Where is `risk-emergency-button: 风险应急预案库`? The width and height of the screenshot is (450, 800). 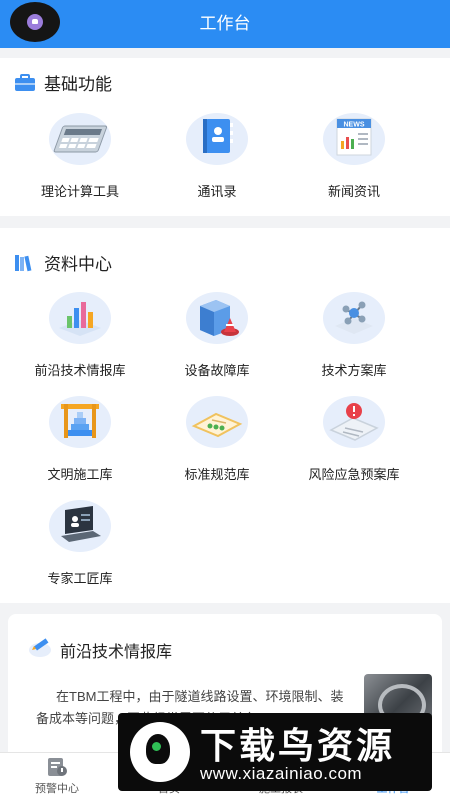
risk-emergency-button: 风险应急预案库 is located at coordinates (354, 439).